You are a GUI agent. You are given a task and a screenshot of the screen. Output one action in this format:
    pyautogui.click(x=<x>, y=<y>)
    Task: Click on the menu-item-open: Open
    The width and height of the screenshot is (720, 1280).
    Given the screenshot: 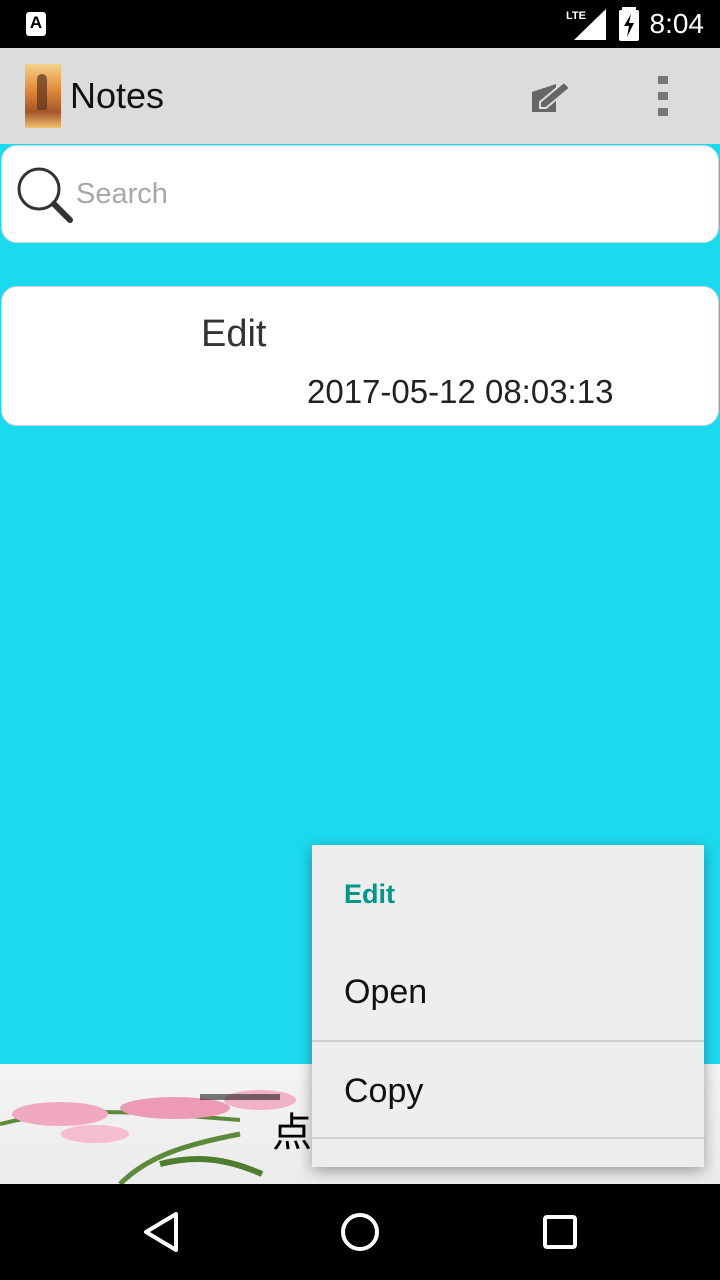 What is the action you would take?
    pyautogui.click(x=508, y=992)
    